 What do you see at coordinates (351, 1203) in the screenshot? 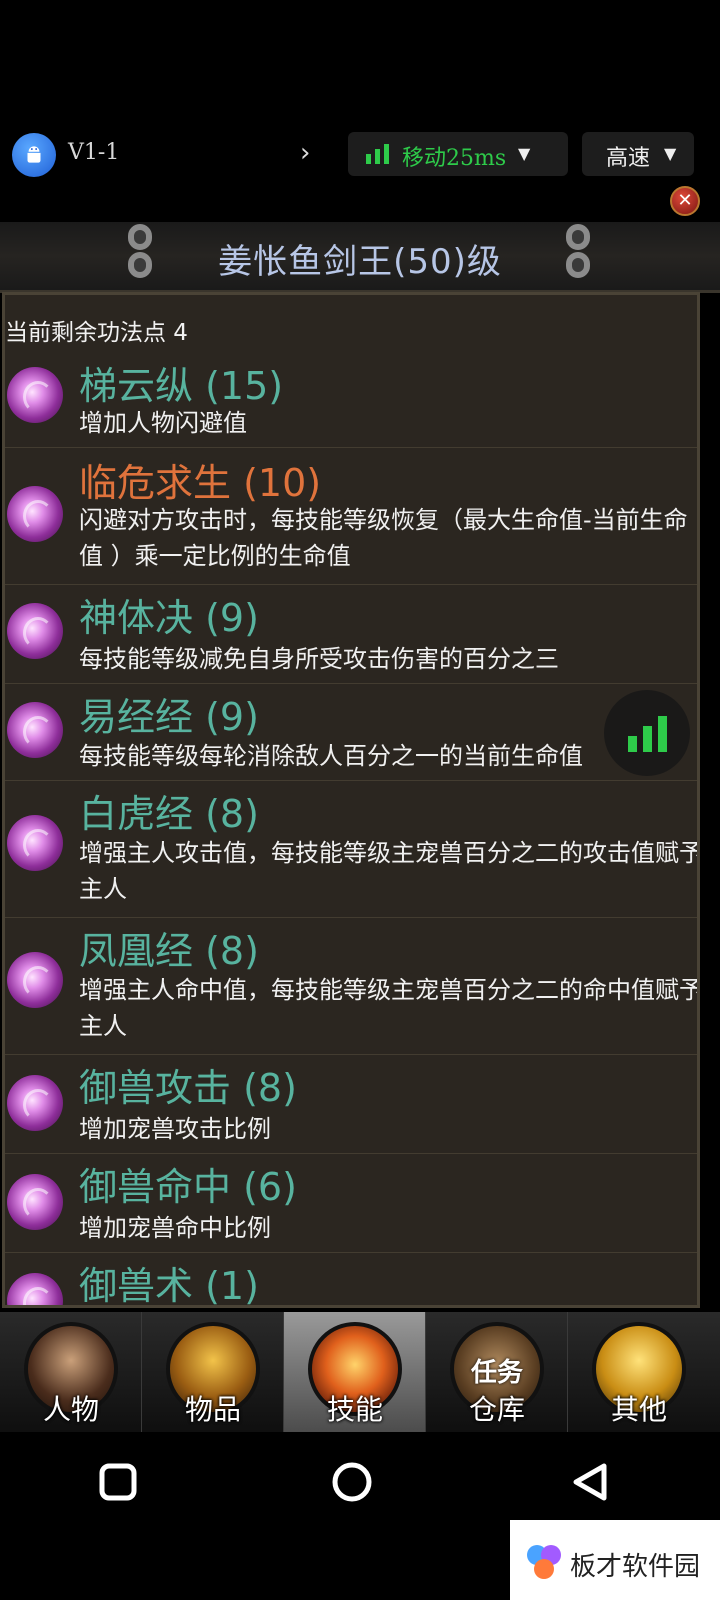
I see `skill-item: 御兽命中 (6) 增加宠兽命中比例` at bounding box center [351, 1203].